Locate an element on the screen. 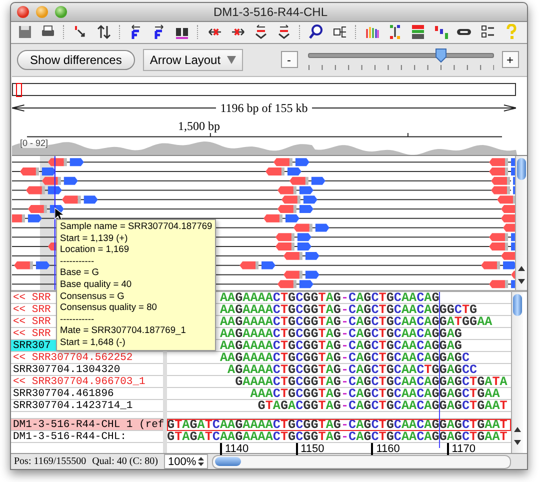 This screenshot has height=482, width=540. tooltip-line: Start = 1,648 (-) is located at coordinates (93, 342).